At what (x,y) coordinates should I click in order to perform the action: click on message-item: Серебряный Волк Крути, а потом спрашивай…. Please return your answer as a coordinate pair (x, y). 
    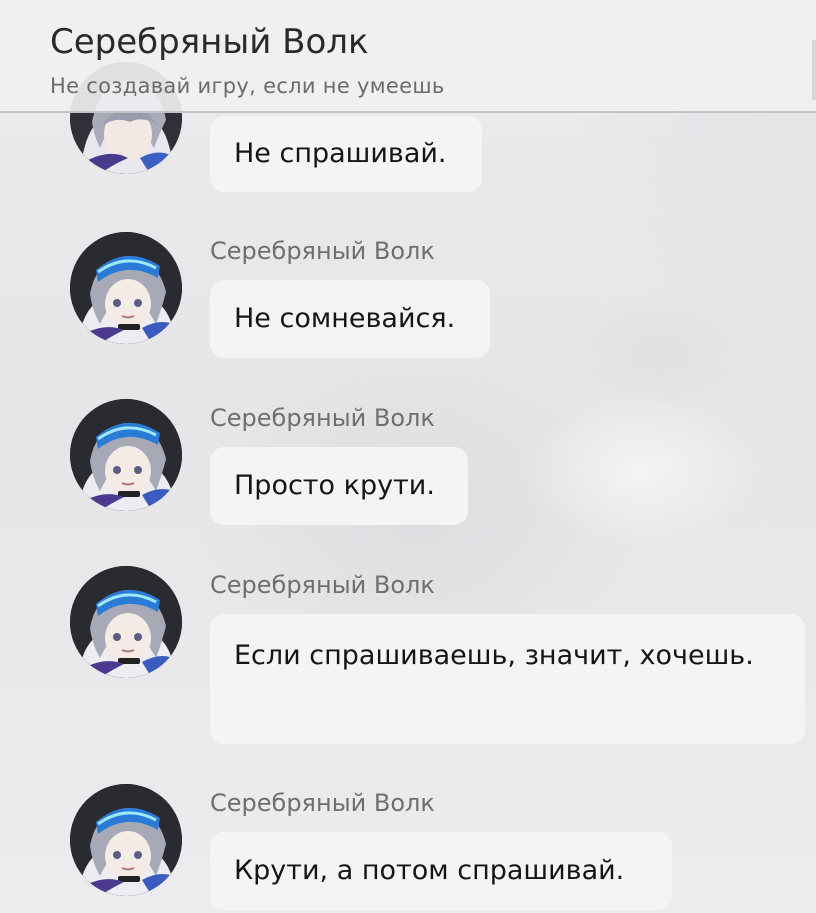
    Looking at the image, I should click on (408, 847).